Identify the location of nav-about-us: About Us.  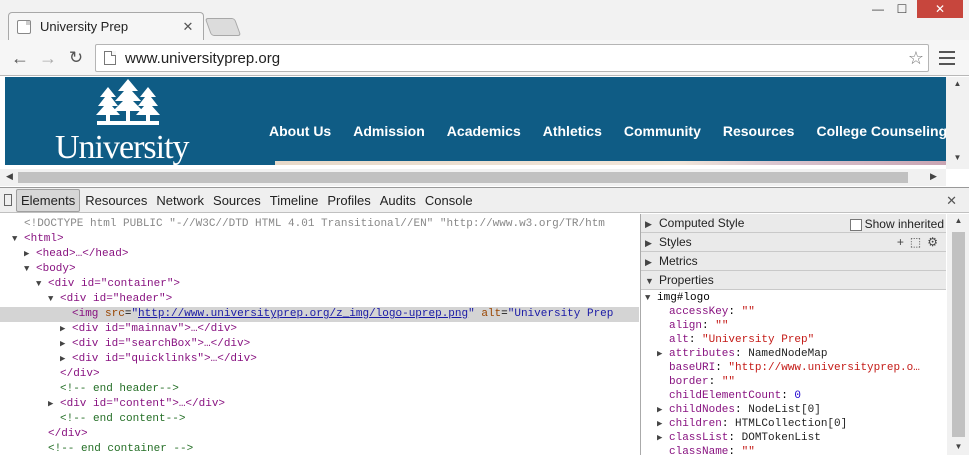
(300, 131).